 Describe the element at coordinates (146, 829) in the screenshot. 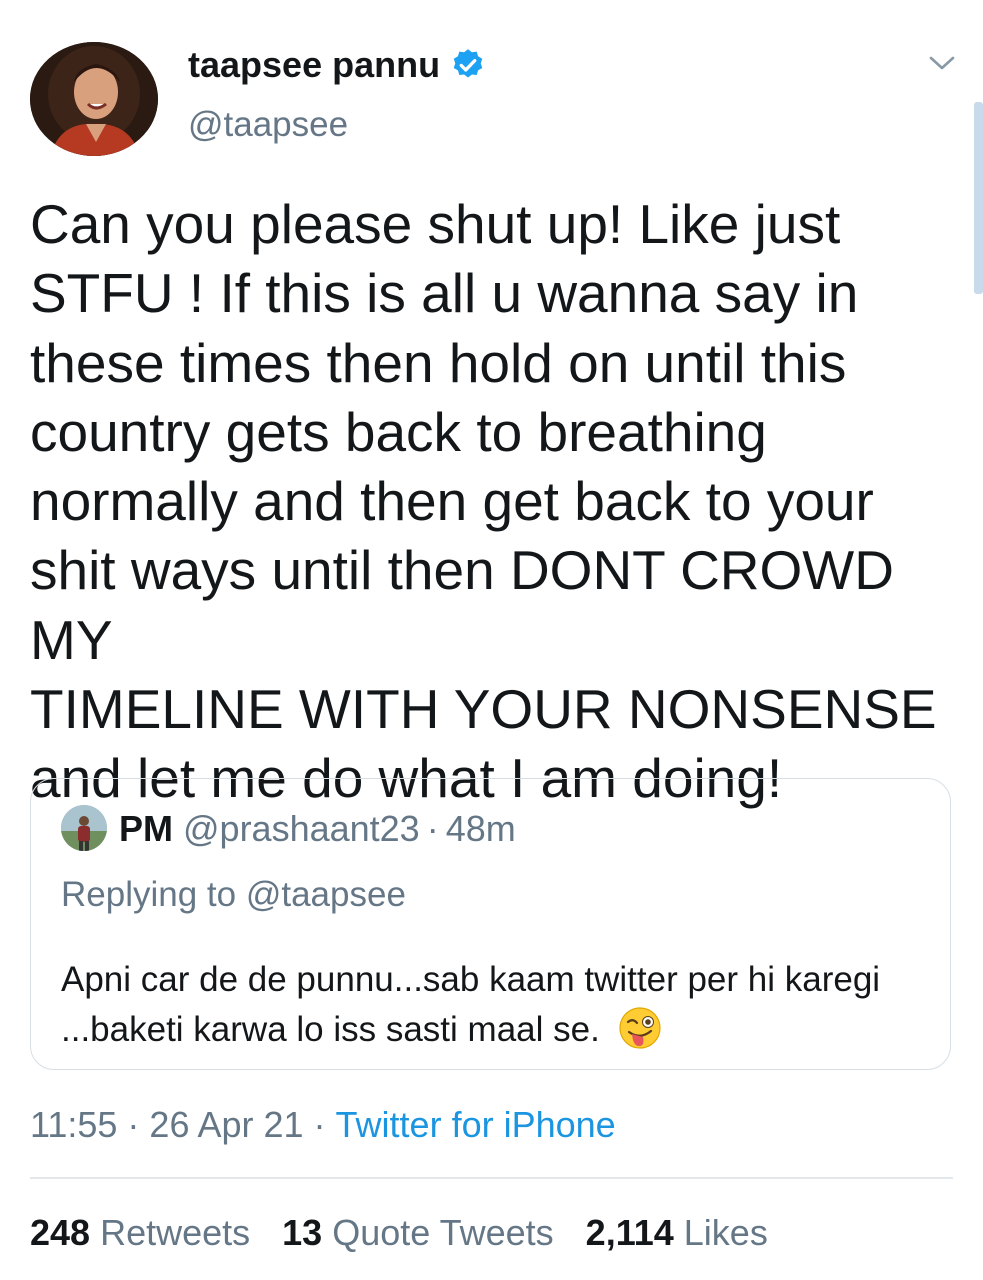

I see `quoted-author-name: PM` at that location.